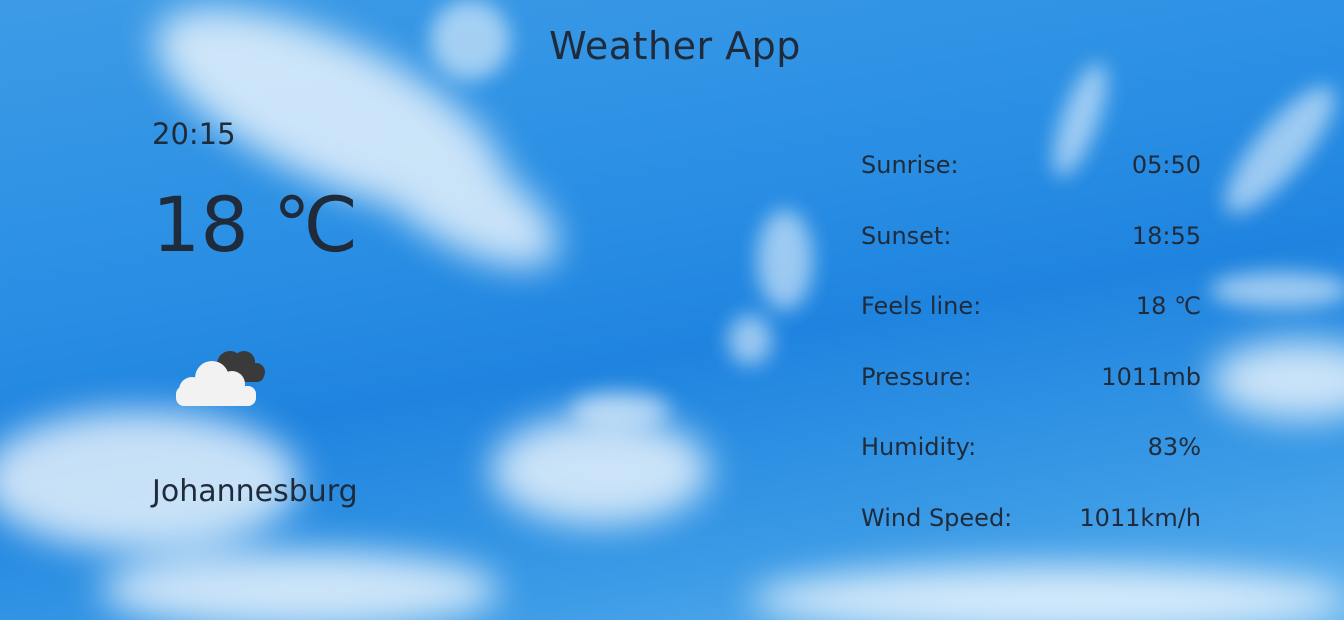 This screenshot has height=620, width=1344. What do you see at coordinates (1174, 447) in the screenshot?
I see `humidity-value: 83%` at bounding box center [1174, 447].